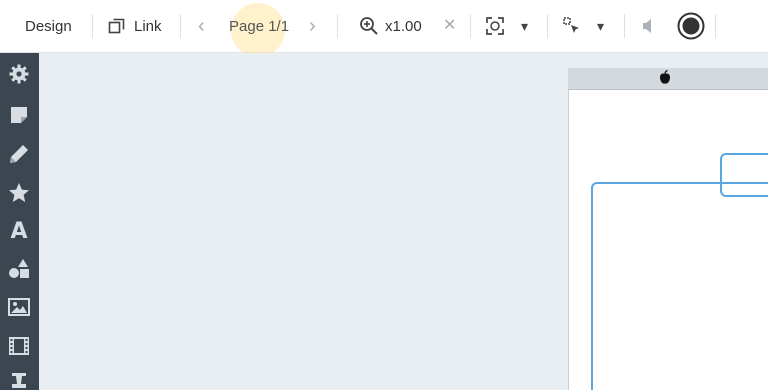  Describe the element at coordinates (19, 115) in the screenshot. I see `sticky-note-icon` at that location.